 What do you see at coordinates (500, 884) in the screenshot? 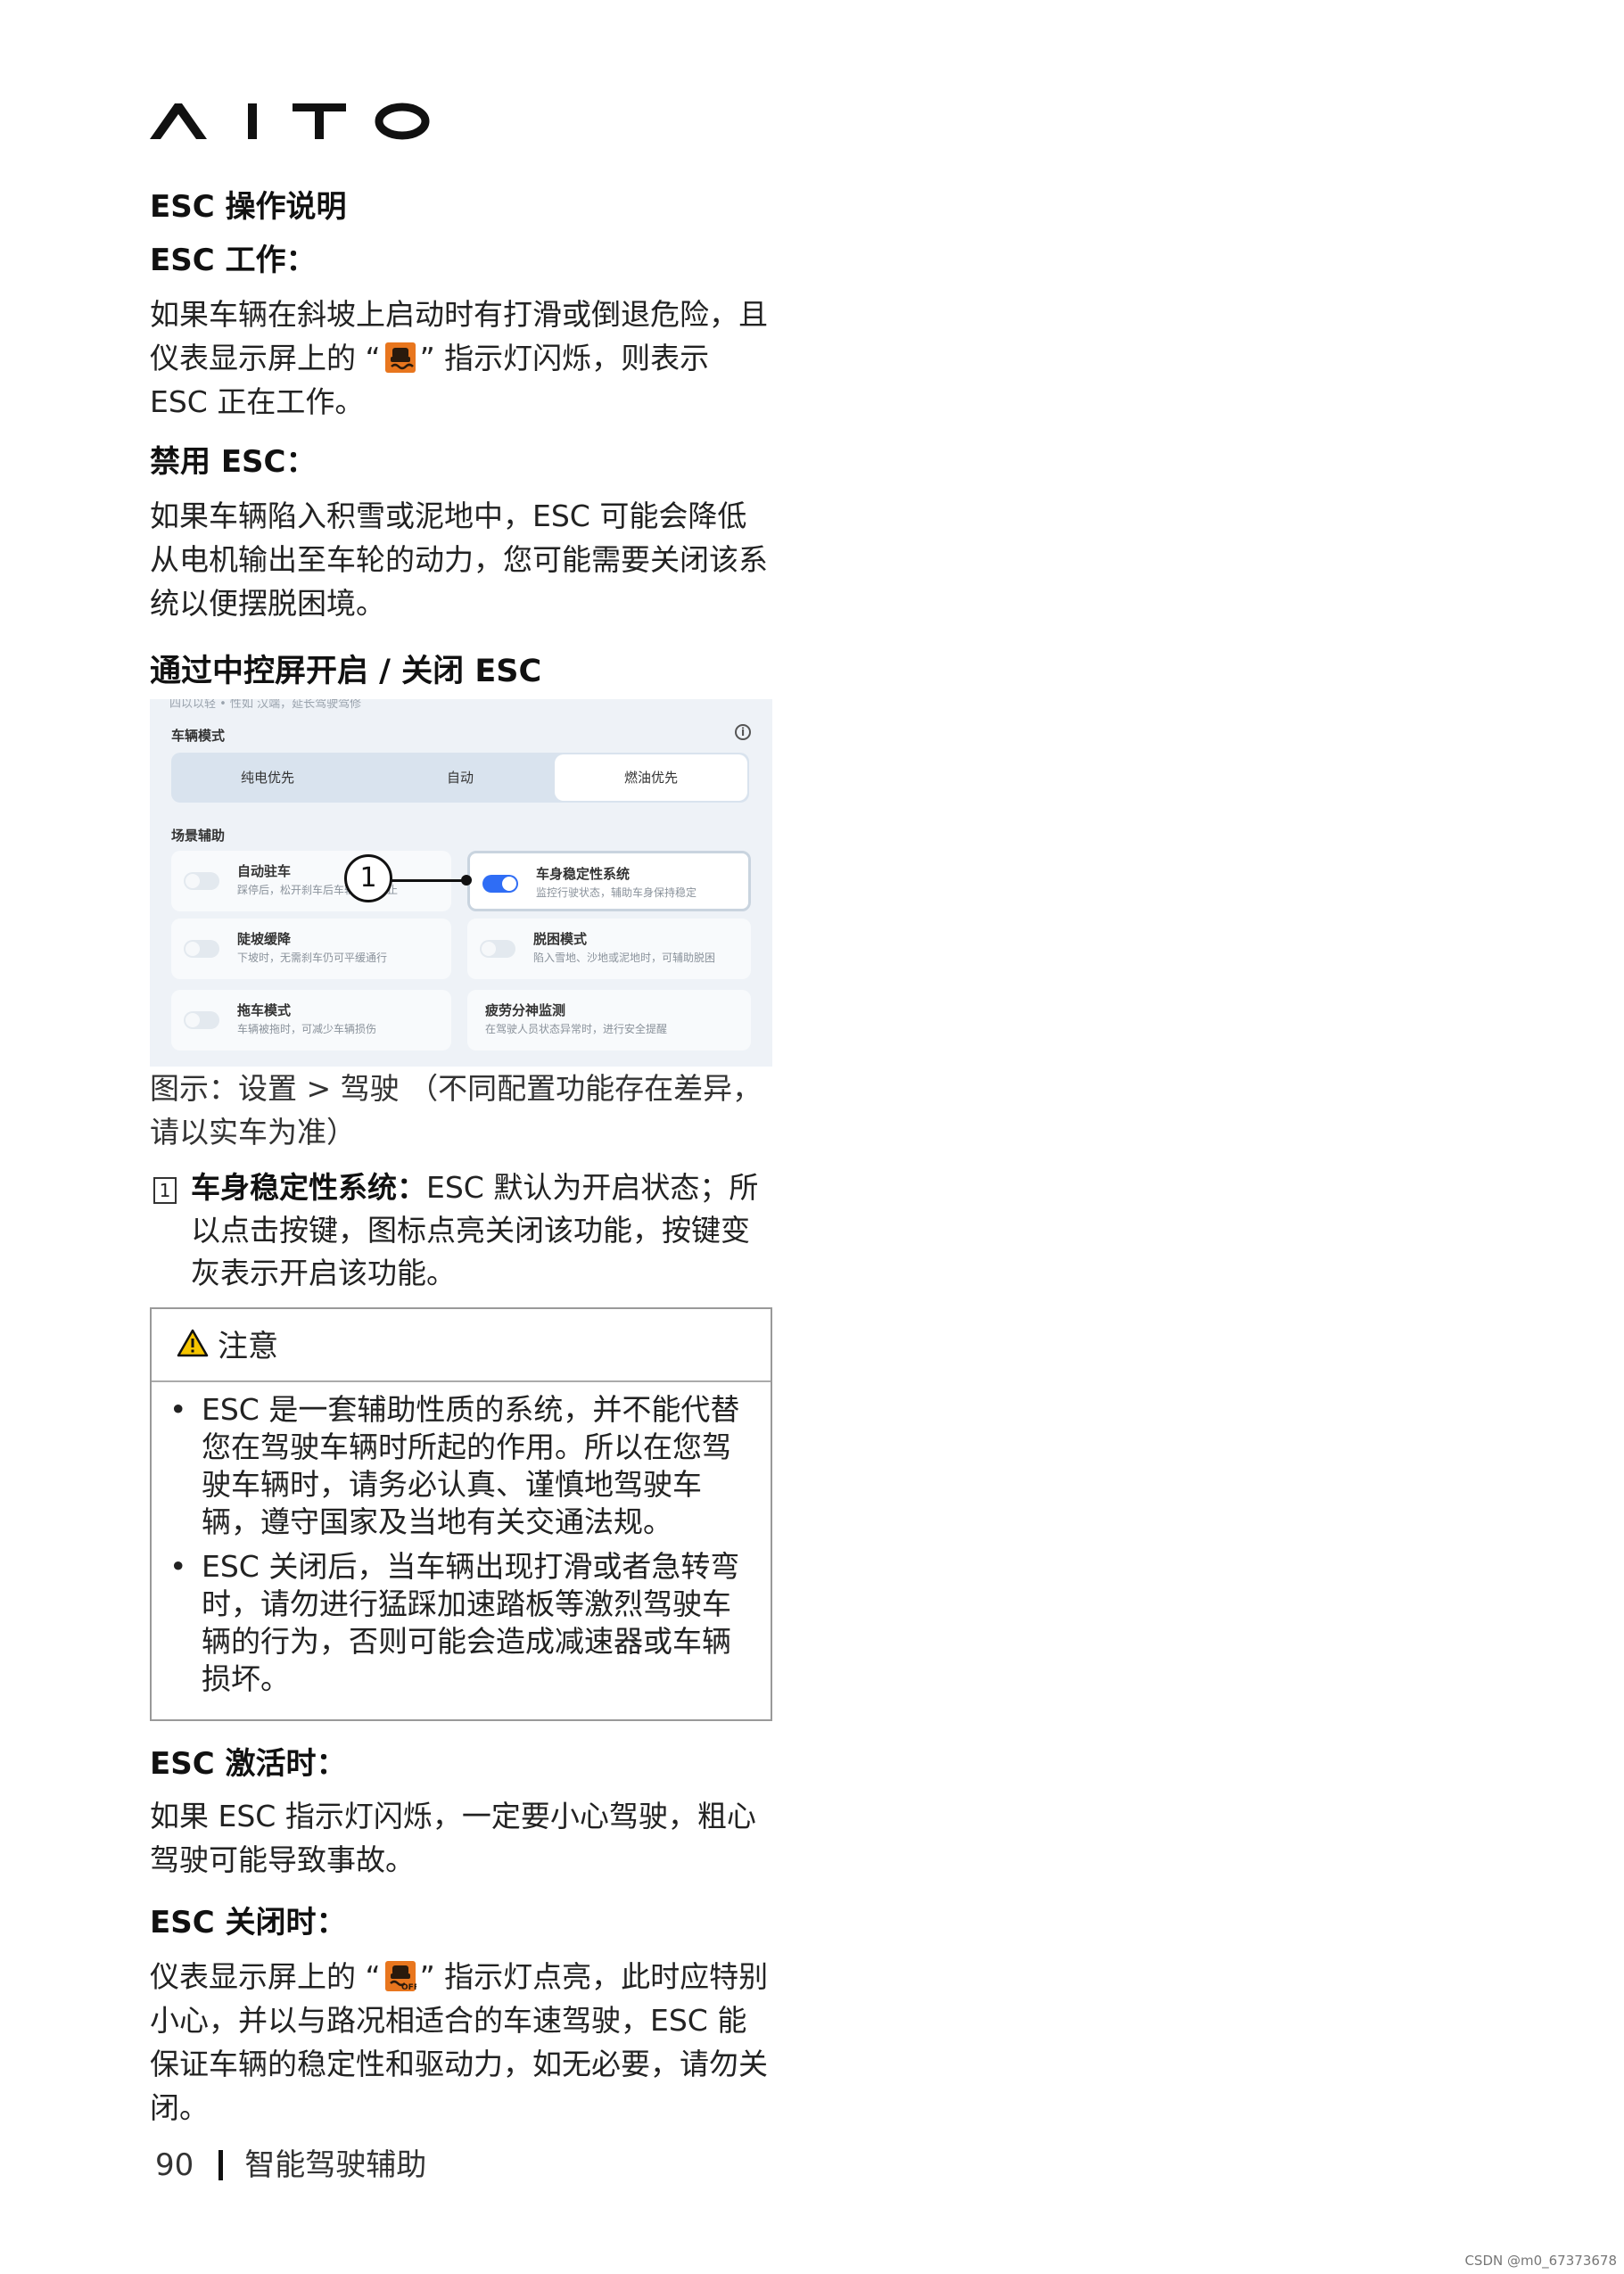
I see `esc-toggle` at bounding box center [500, 884].